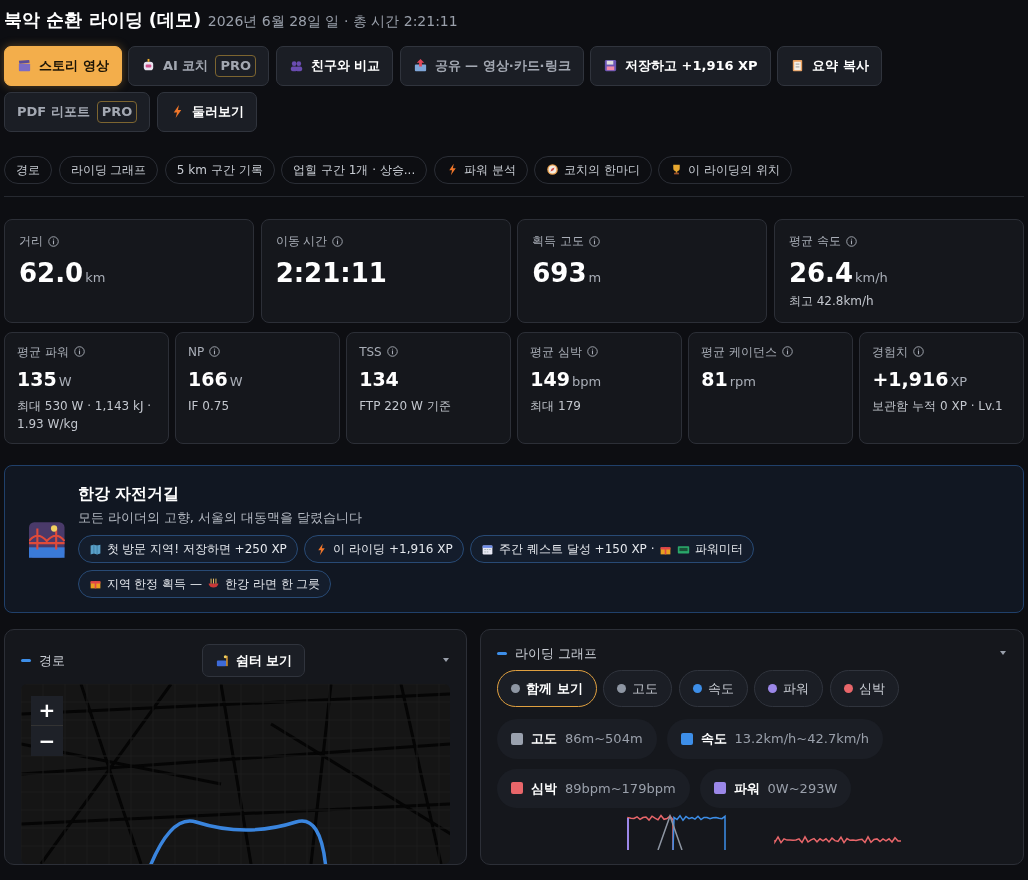 The image size is (1028, 880). I want to click on people-icon, so click(296, 66).